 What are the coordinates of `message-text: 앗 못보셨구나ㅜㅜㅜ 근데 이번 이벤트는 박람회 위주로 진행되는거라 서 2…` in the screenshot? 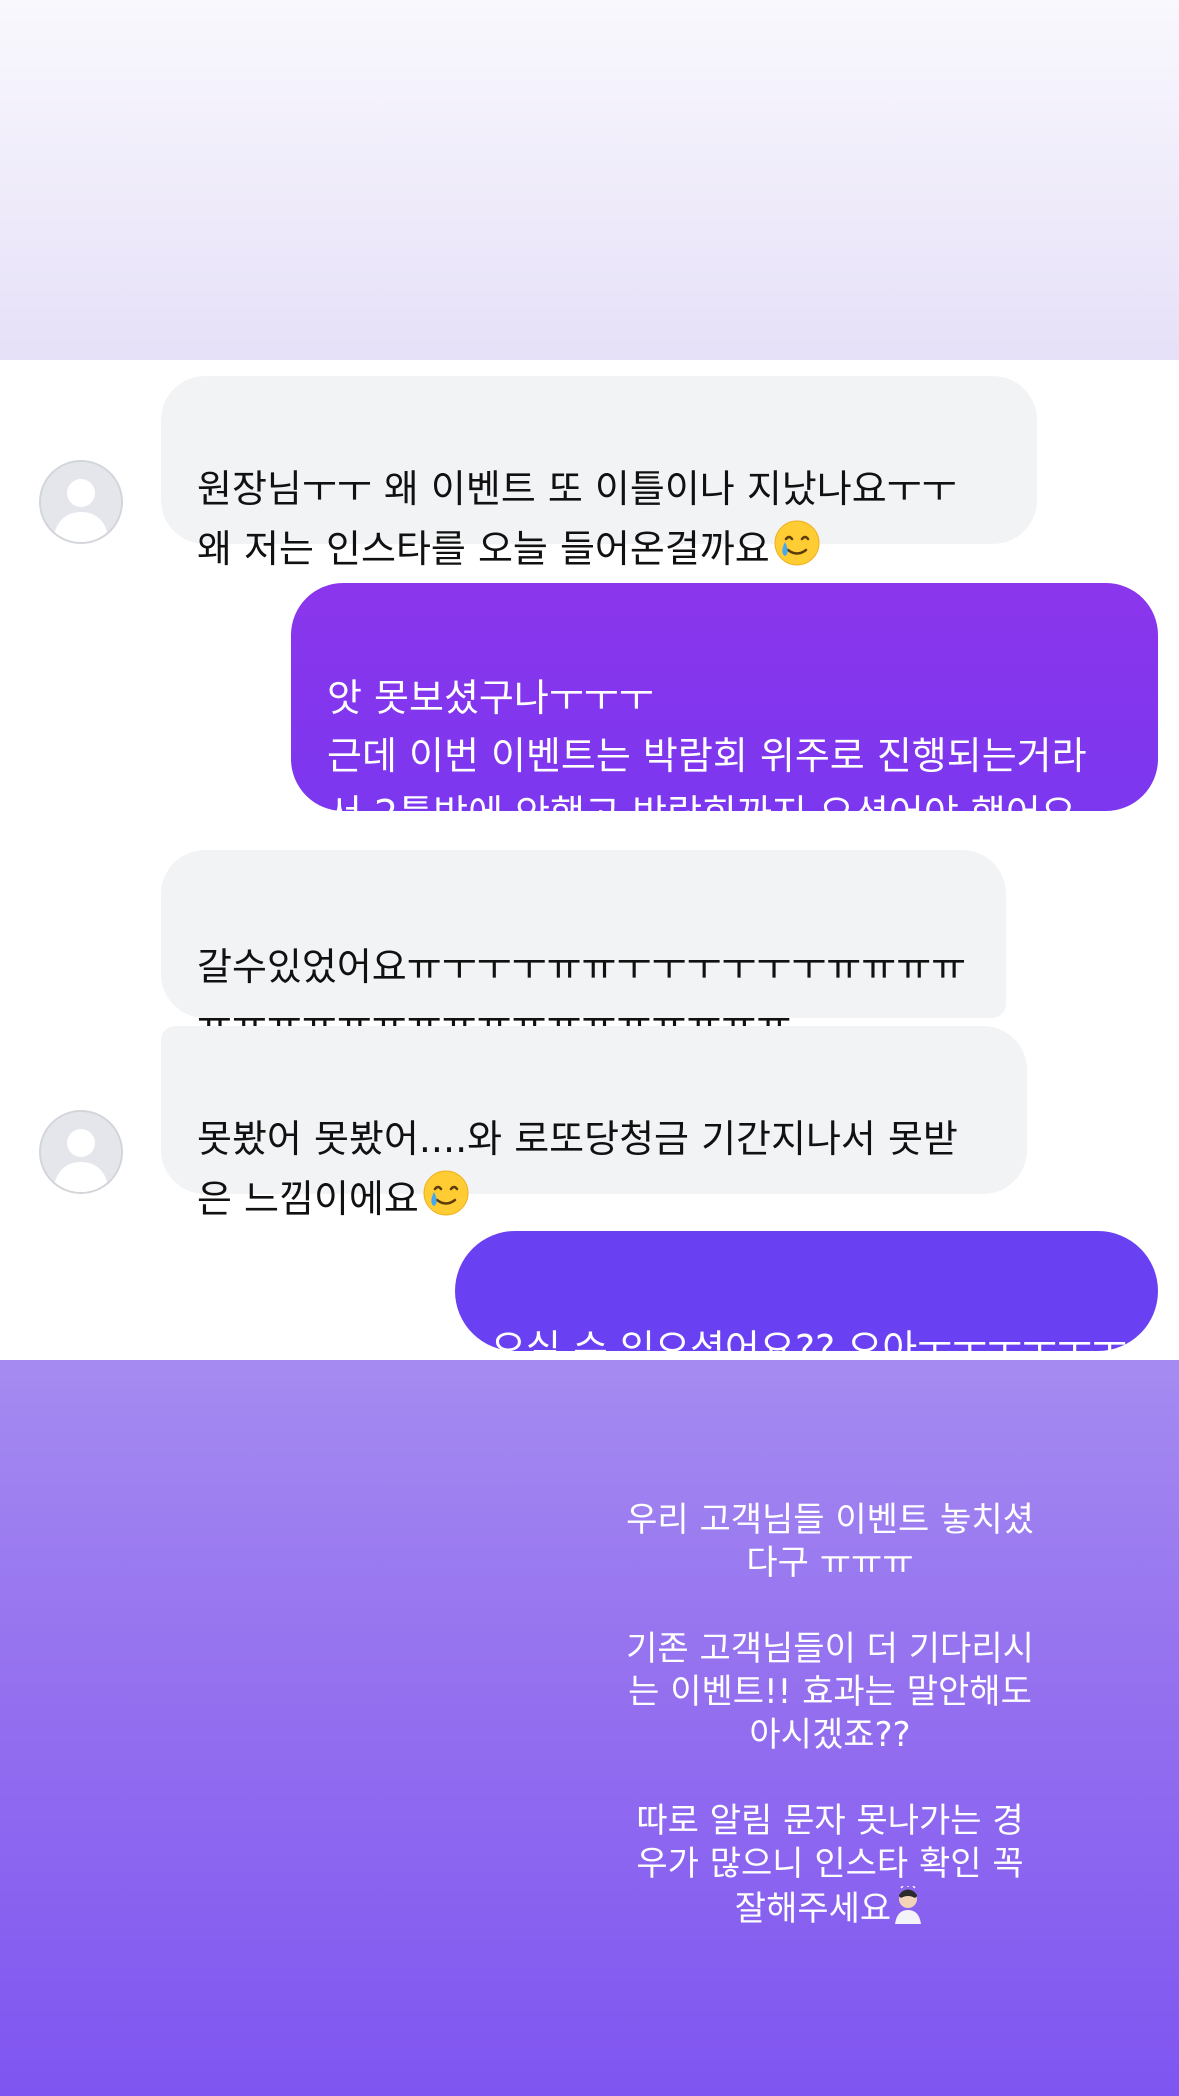 It's located at (707, 756).